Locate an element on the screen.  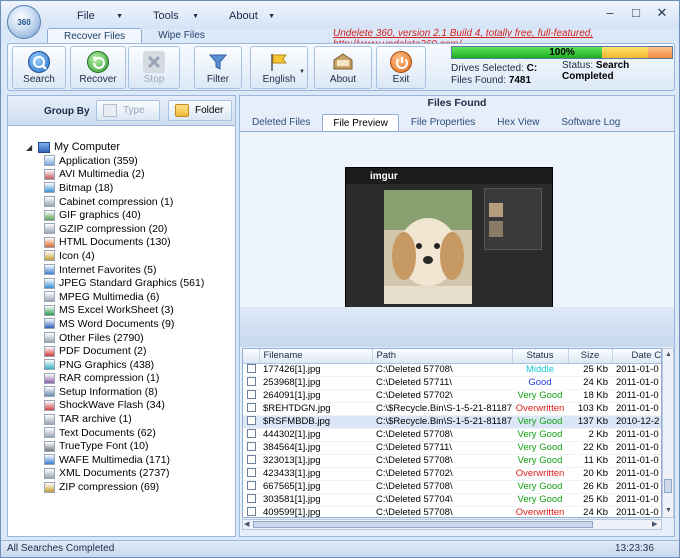
col-date: Date Cre is located at coordinates (636, 356).